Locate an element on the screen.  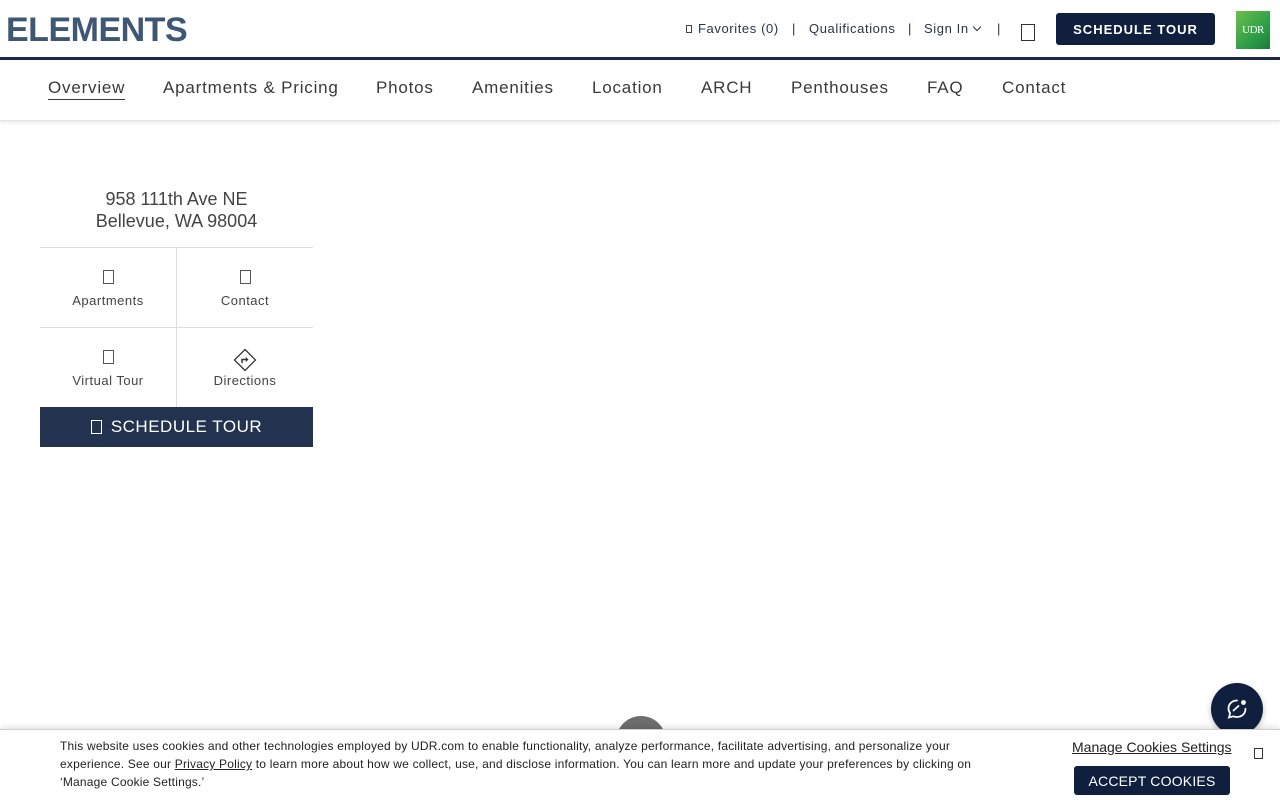
contact-tile: Contact is located at coordinates (245, 288).